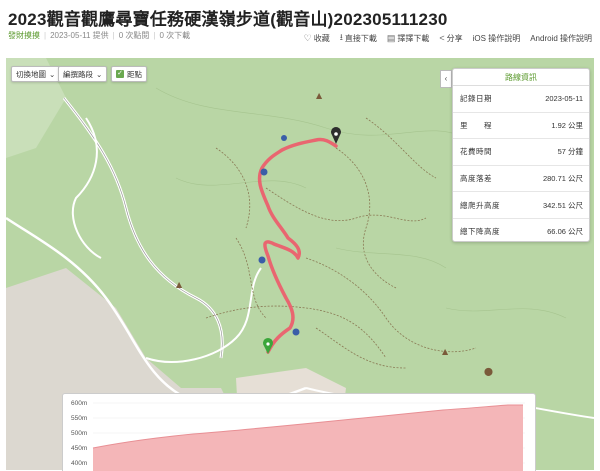 Image resolution: width=600 pixels, height=471 pixels. I want to click on page-title: 2023觀音觀鷹尋寶任務硬漢嶺步道(觀音山)202305111230, so click(228, 19).